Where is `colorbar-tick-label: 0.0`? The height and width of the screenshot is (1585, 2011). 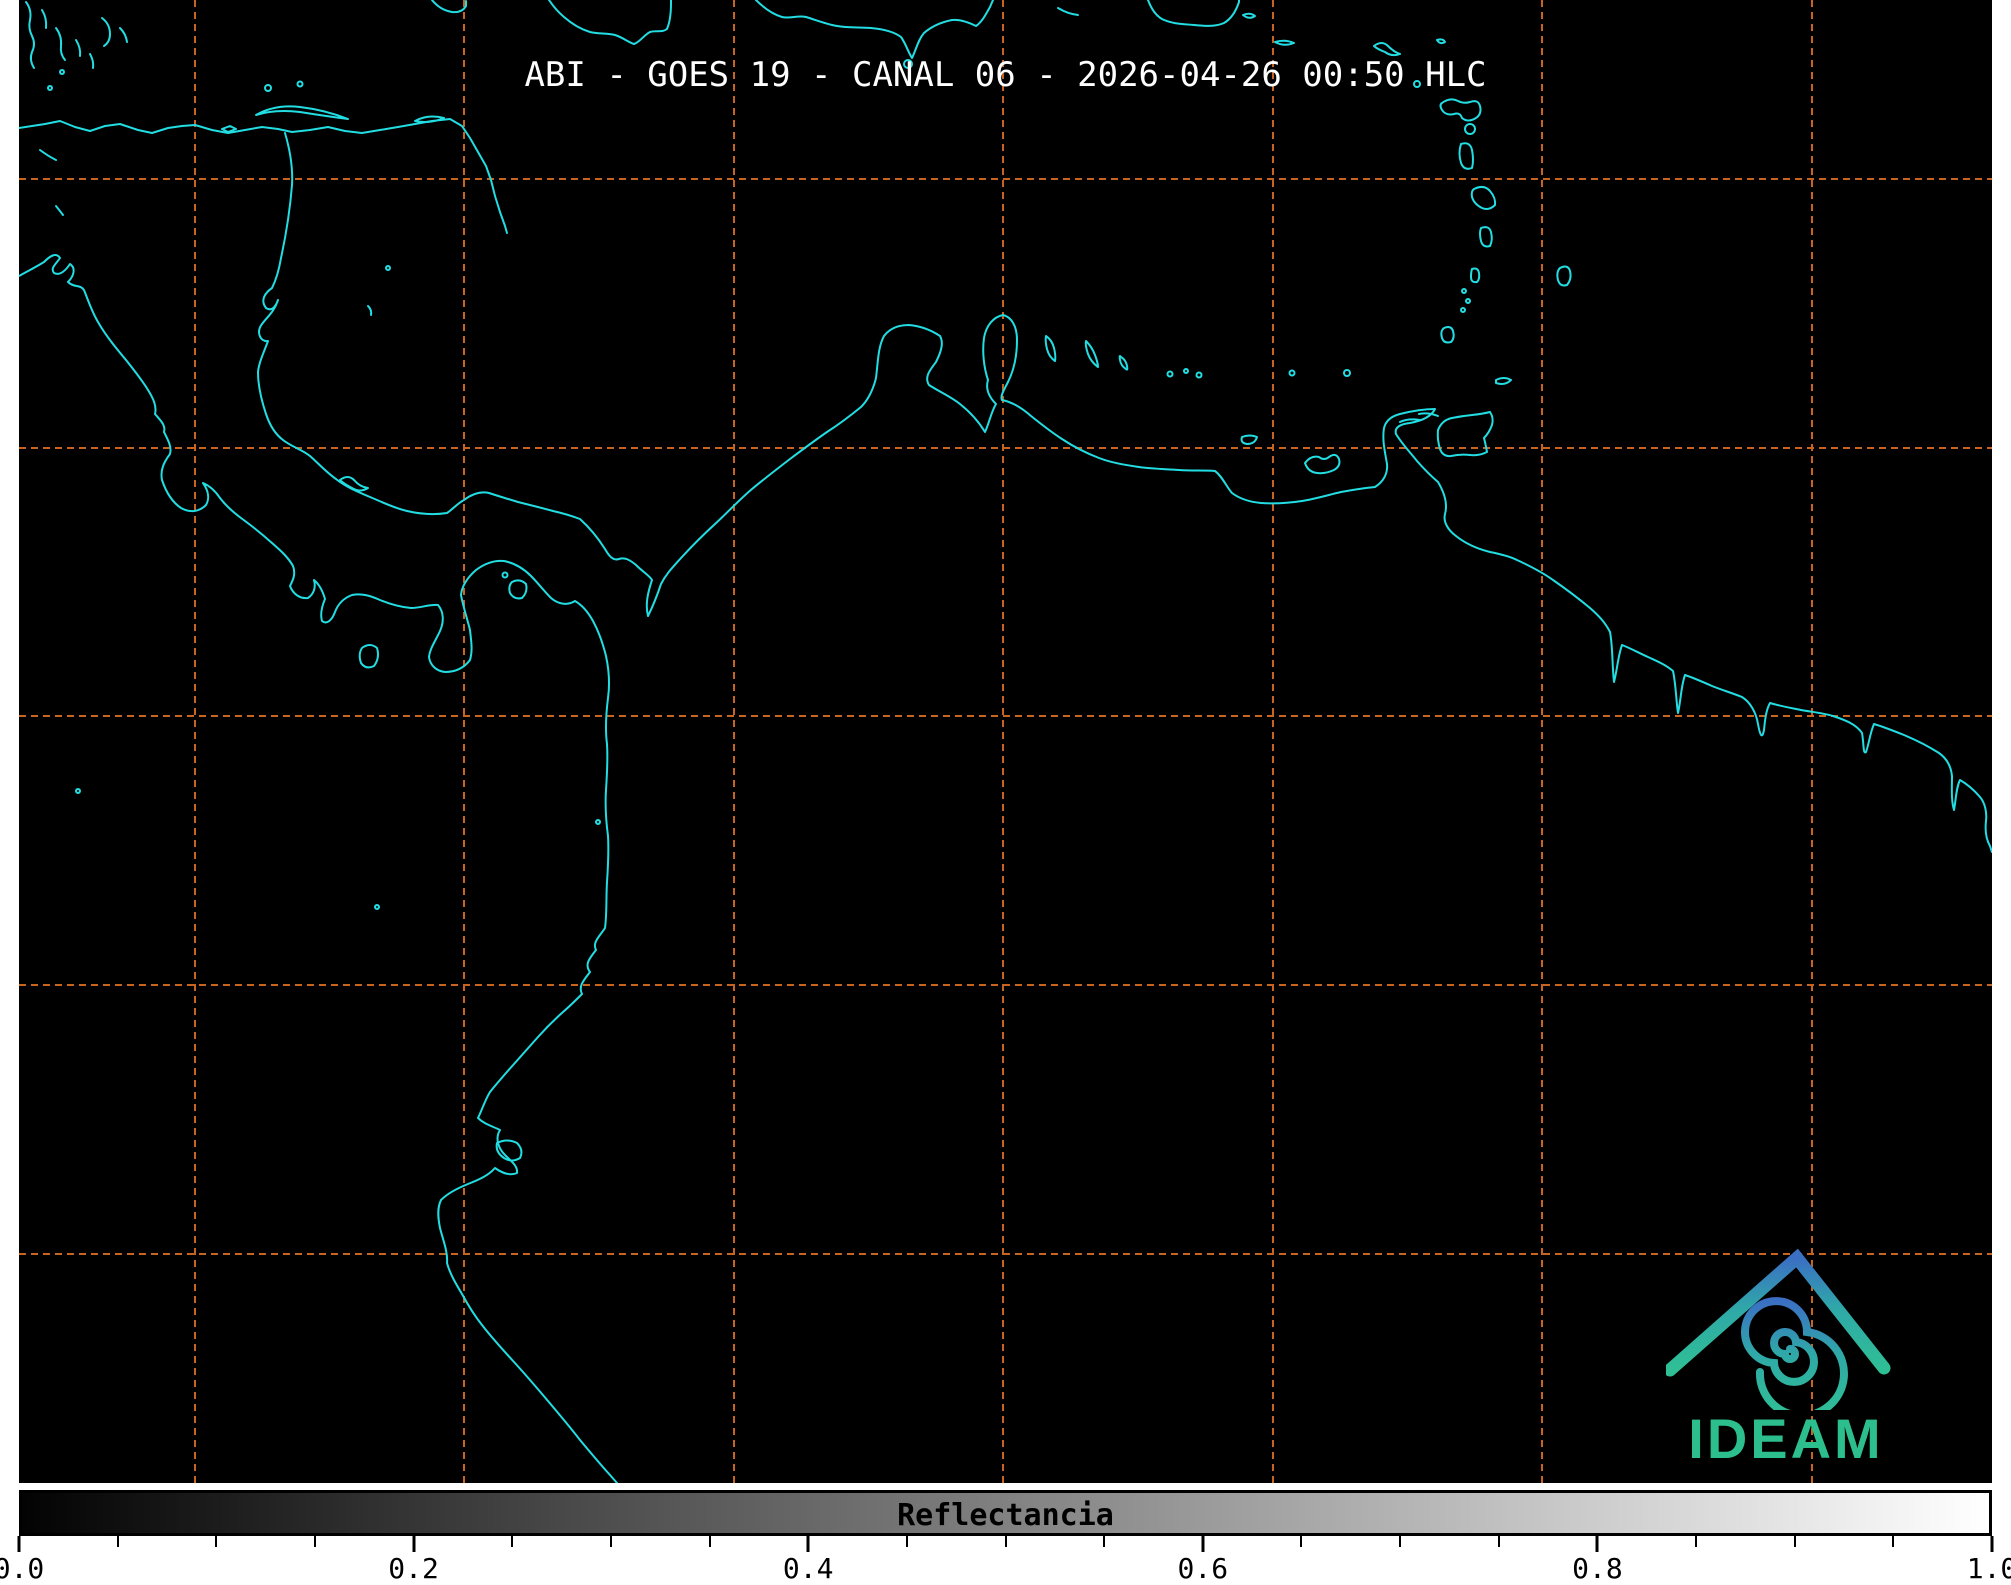 colorbar-tick-label: 0.0 is located at coordinates (22, 1568).